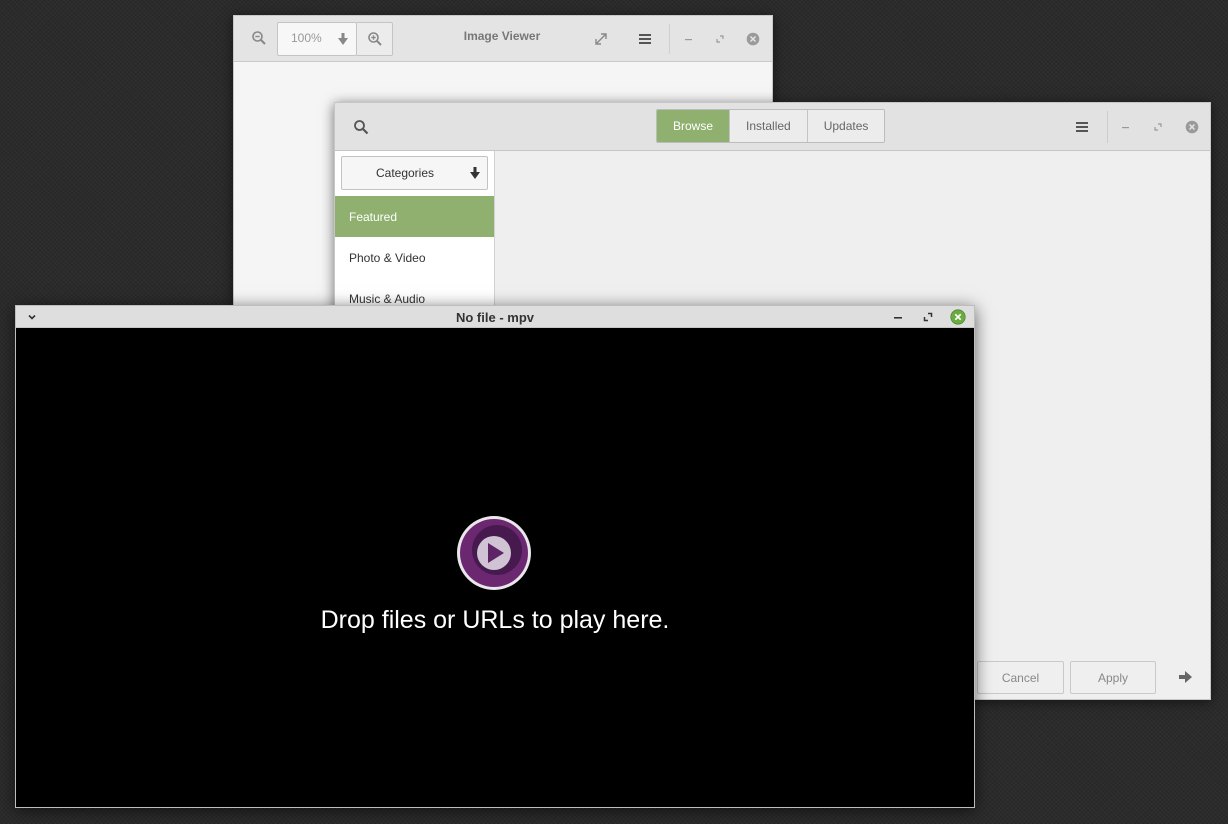  I want to click on image-viewer-close-button, so click(753, 39).